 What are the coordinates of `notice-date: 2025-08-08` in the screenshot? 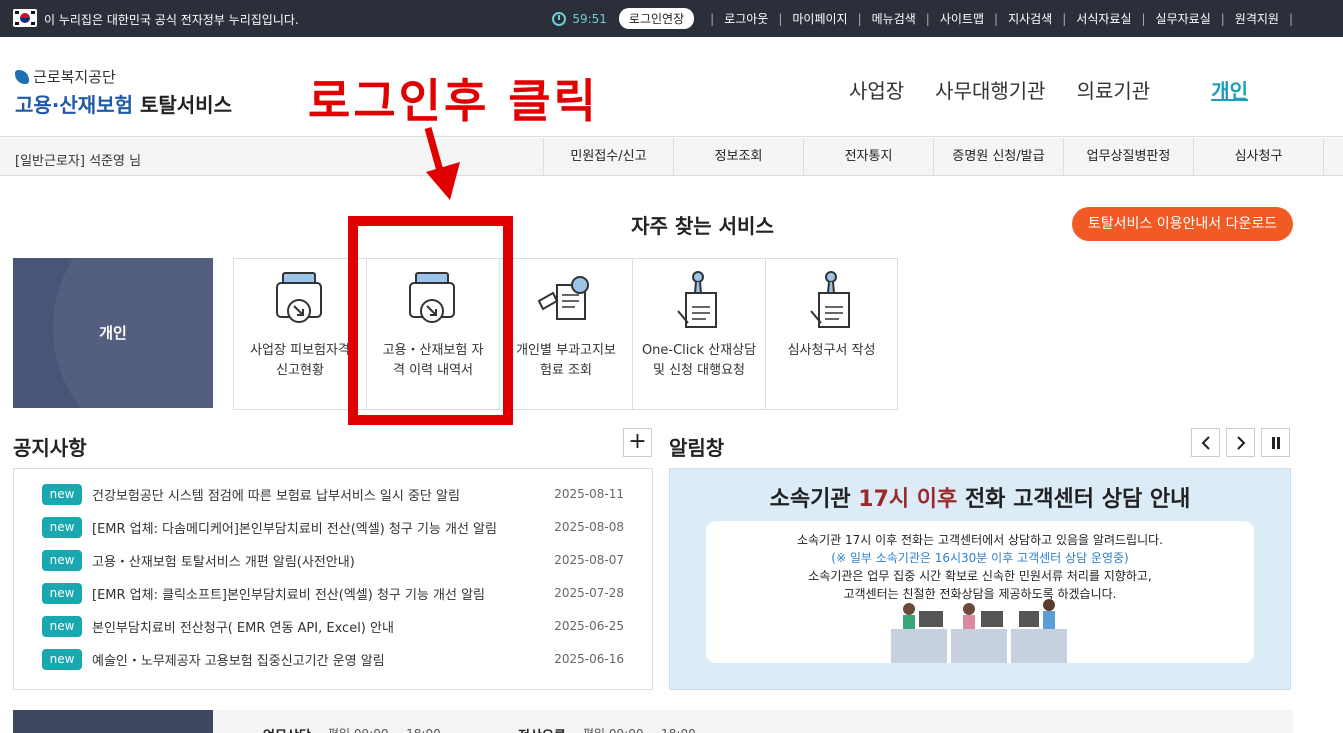 It's located at (589, 527).